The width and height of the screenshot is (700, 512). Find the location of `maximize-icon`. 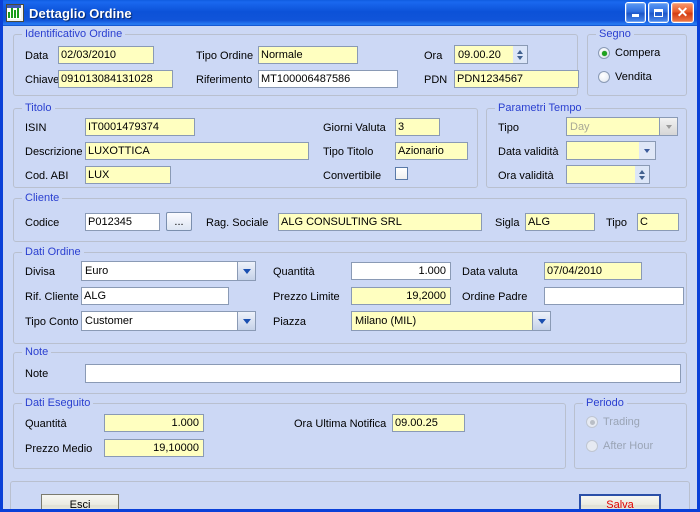

maximize-icon is located at coordinates (658, 12).